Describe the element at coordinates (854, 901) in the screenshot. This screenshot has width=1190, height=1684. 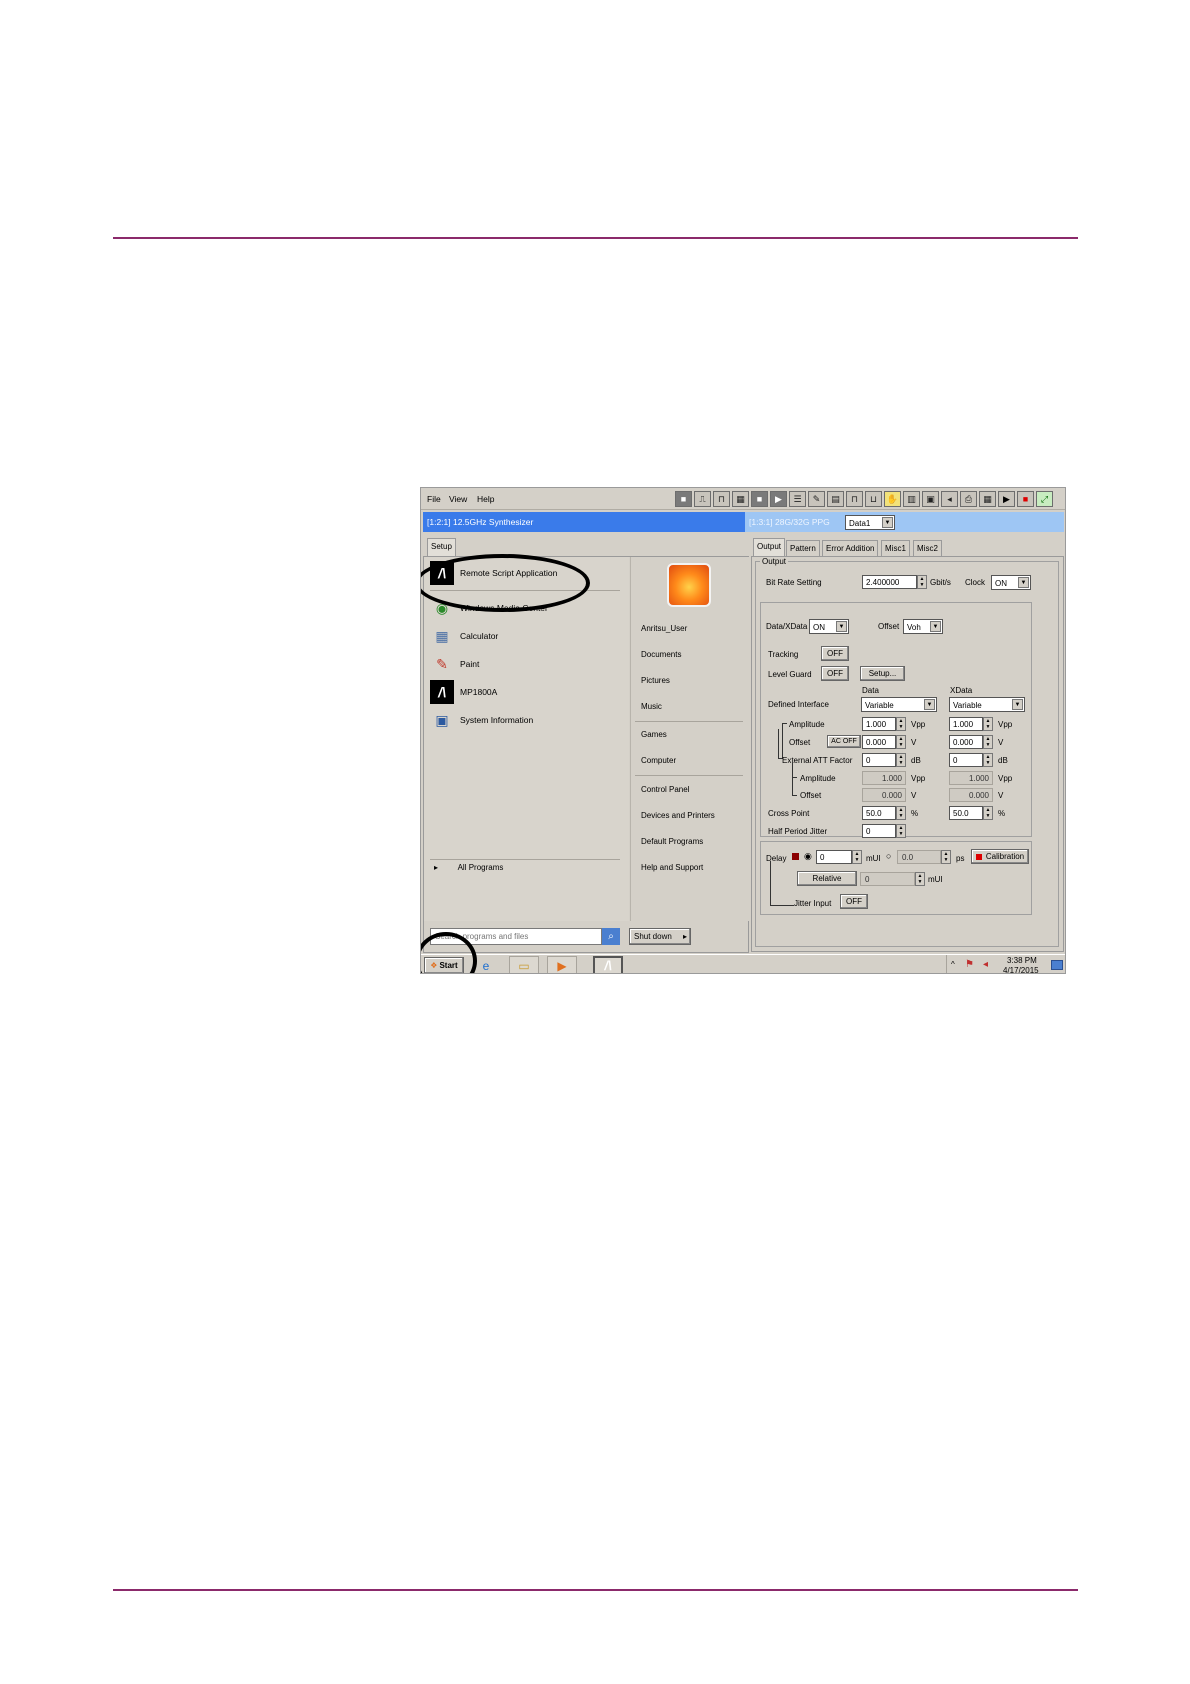
I see `jitter-input-toggle: OFF` at that location.